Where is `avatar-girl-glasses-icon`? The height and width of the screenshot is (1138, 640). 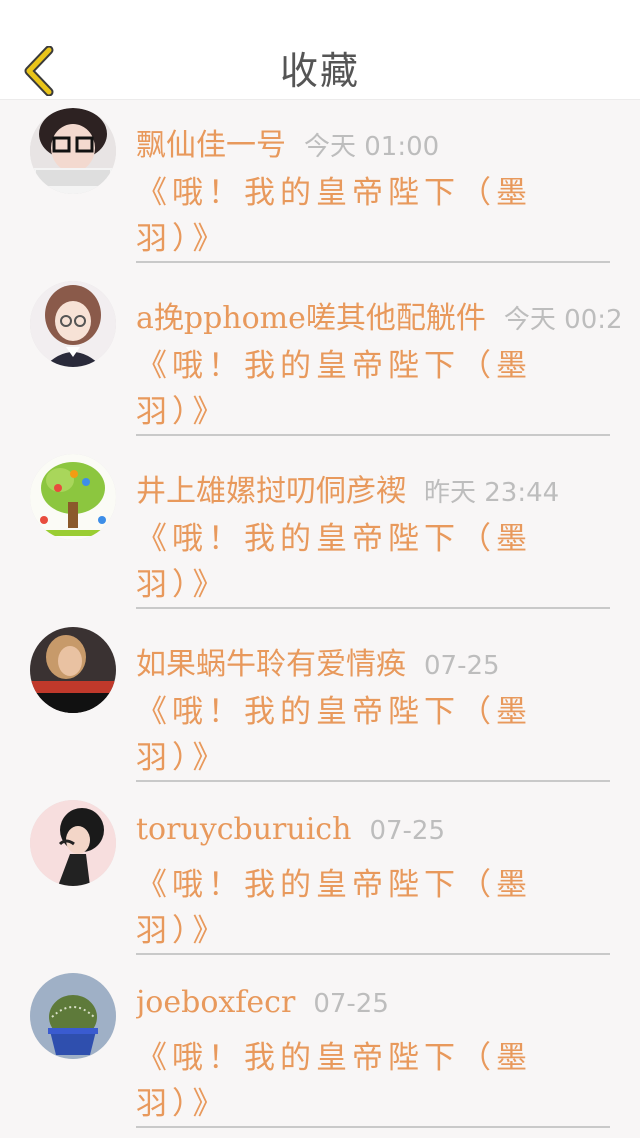
avatar-girl-glasses-icon is located at coordinates (73, 151).